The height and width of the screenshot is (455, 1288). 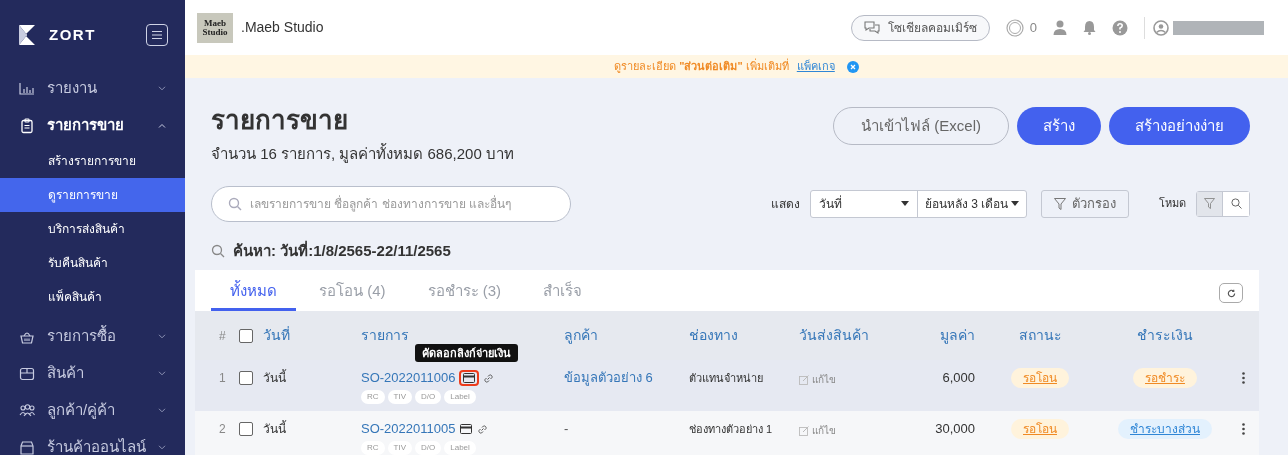 I want to click on order-link: SO-2022011006, so click(x=408, y=378).